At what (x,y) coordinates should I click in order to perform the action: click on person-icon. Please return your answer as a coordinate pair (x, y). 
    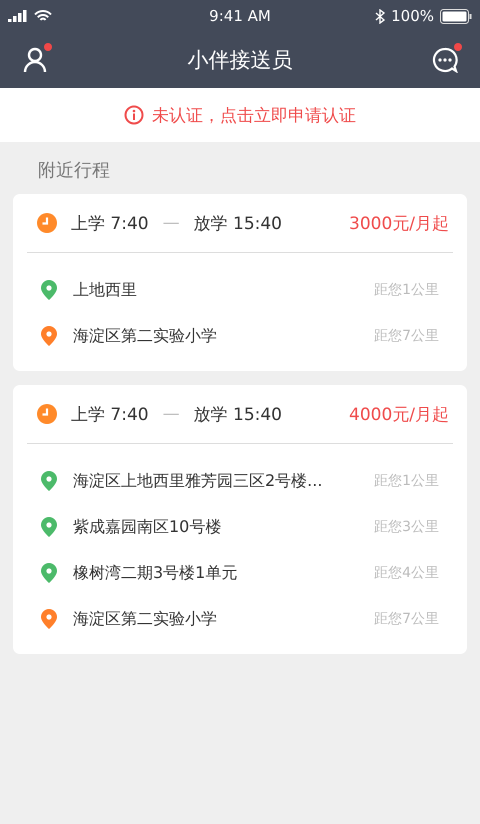
    Looking at the image, I should click on (35, 60).